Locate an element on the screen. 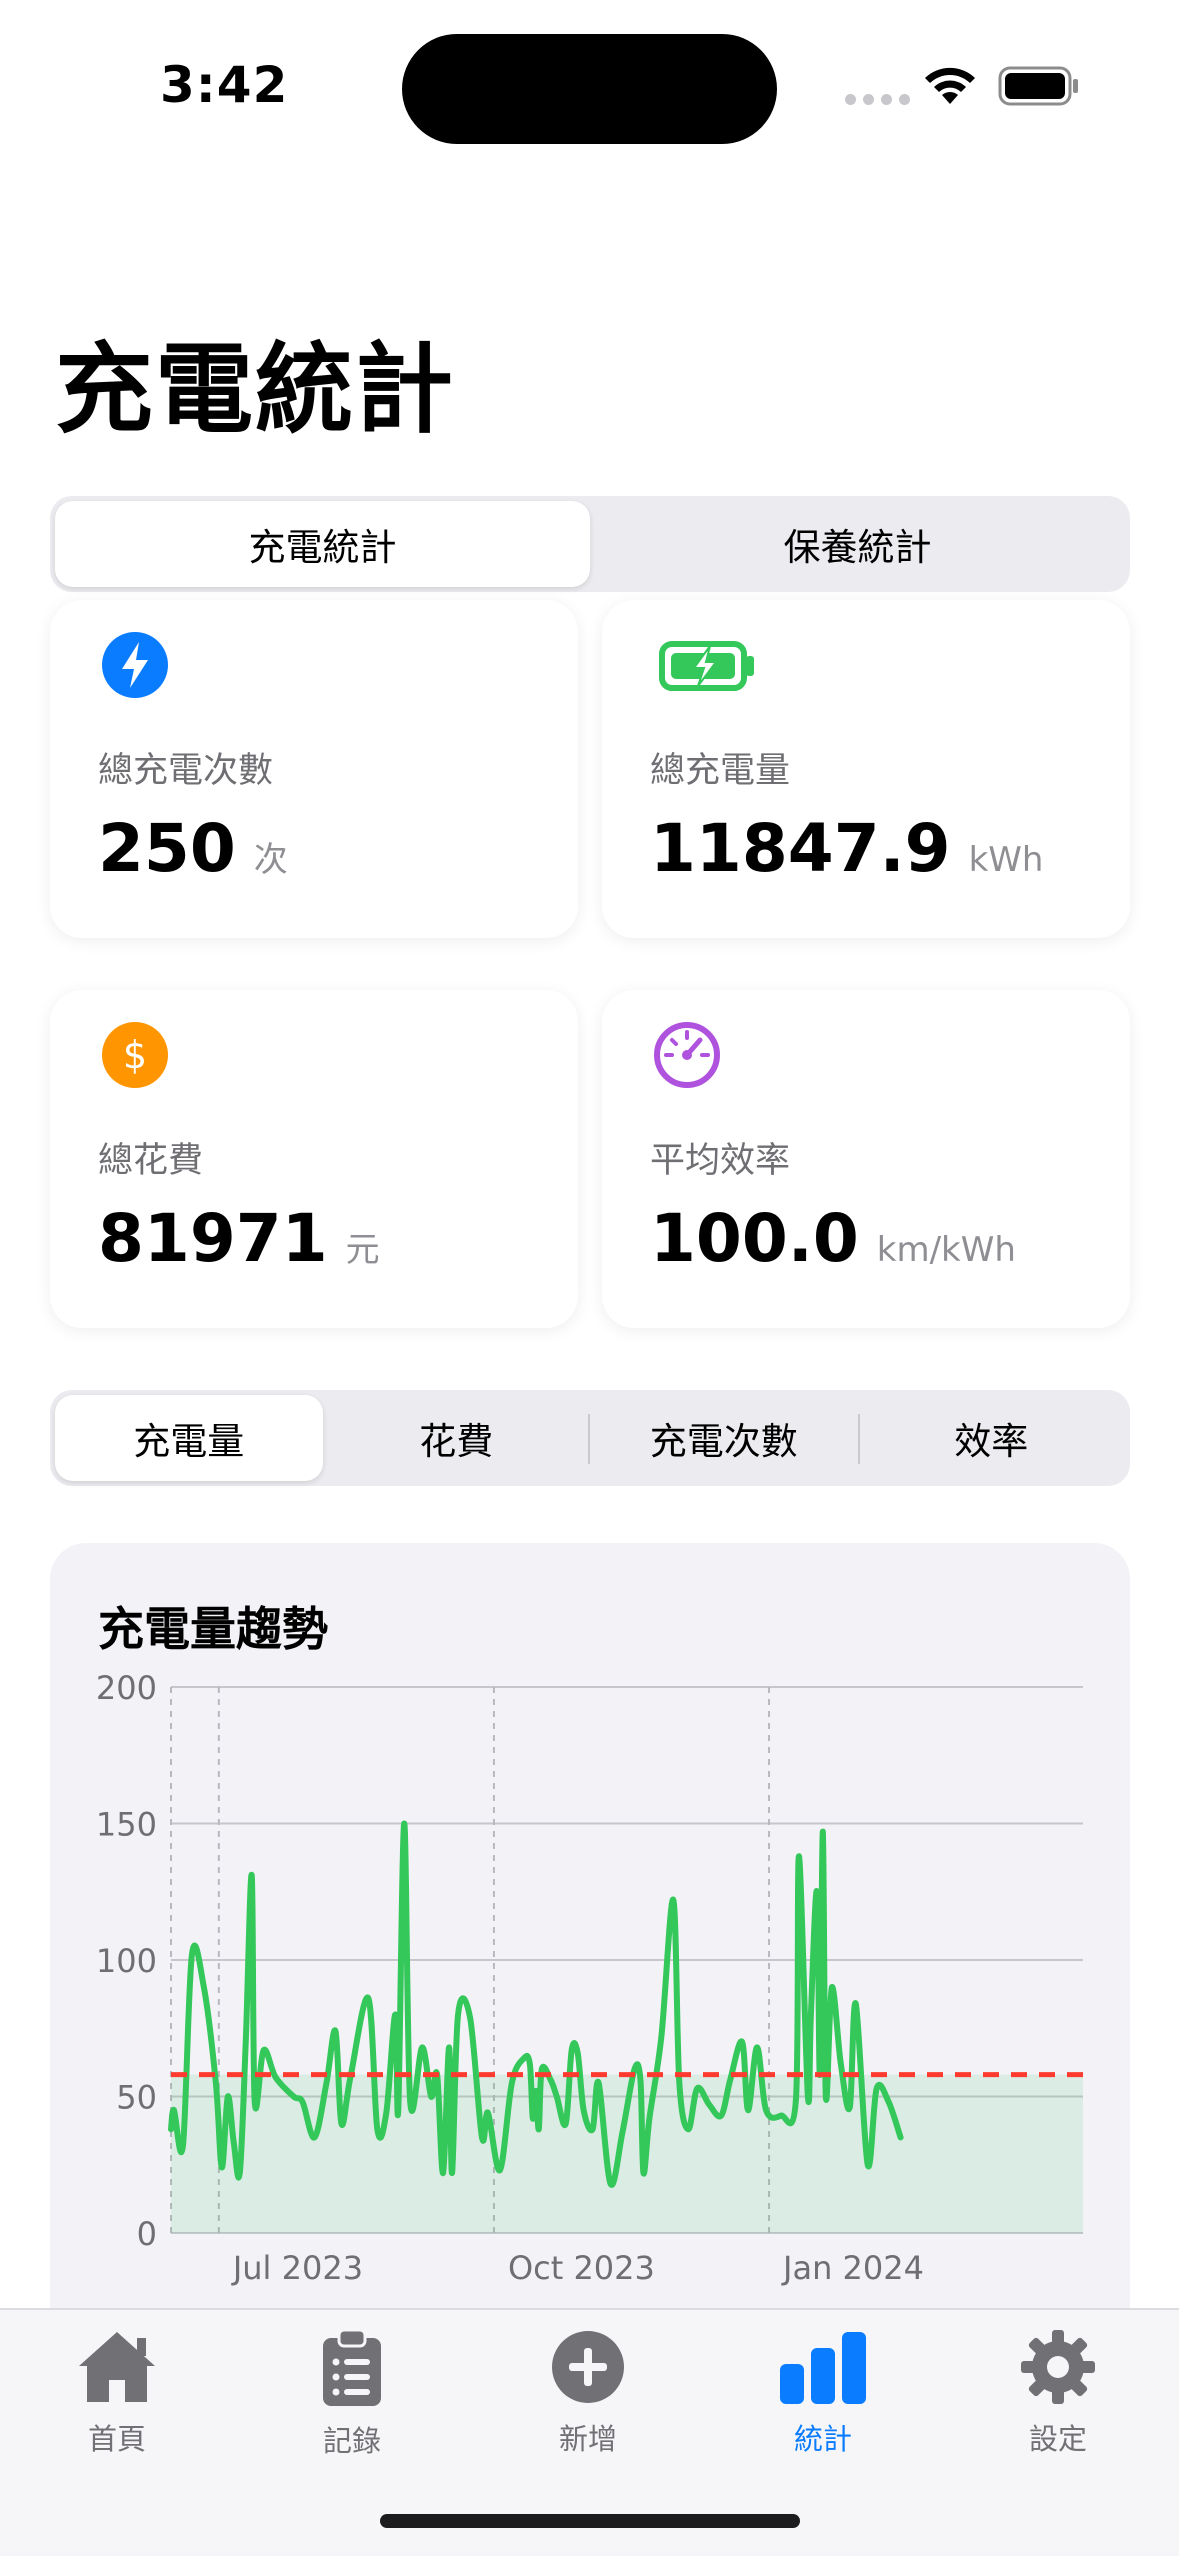 The image size is (1179, 2556). segment-maintenance-stats: 保養統計 is located at coordinates (857, 544).